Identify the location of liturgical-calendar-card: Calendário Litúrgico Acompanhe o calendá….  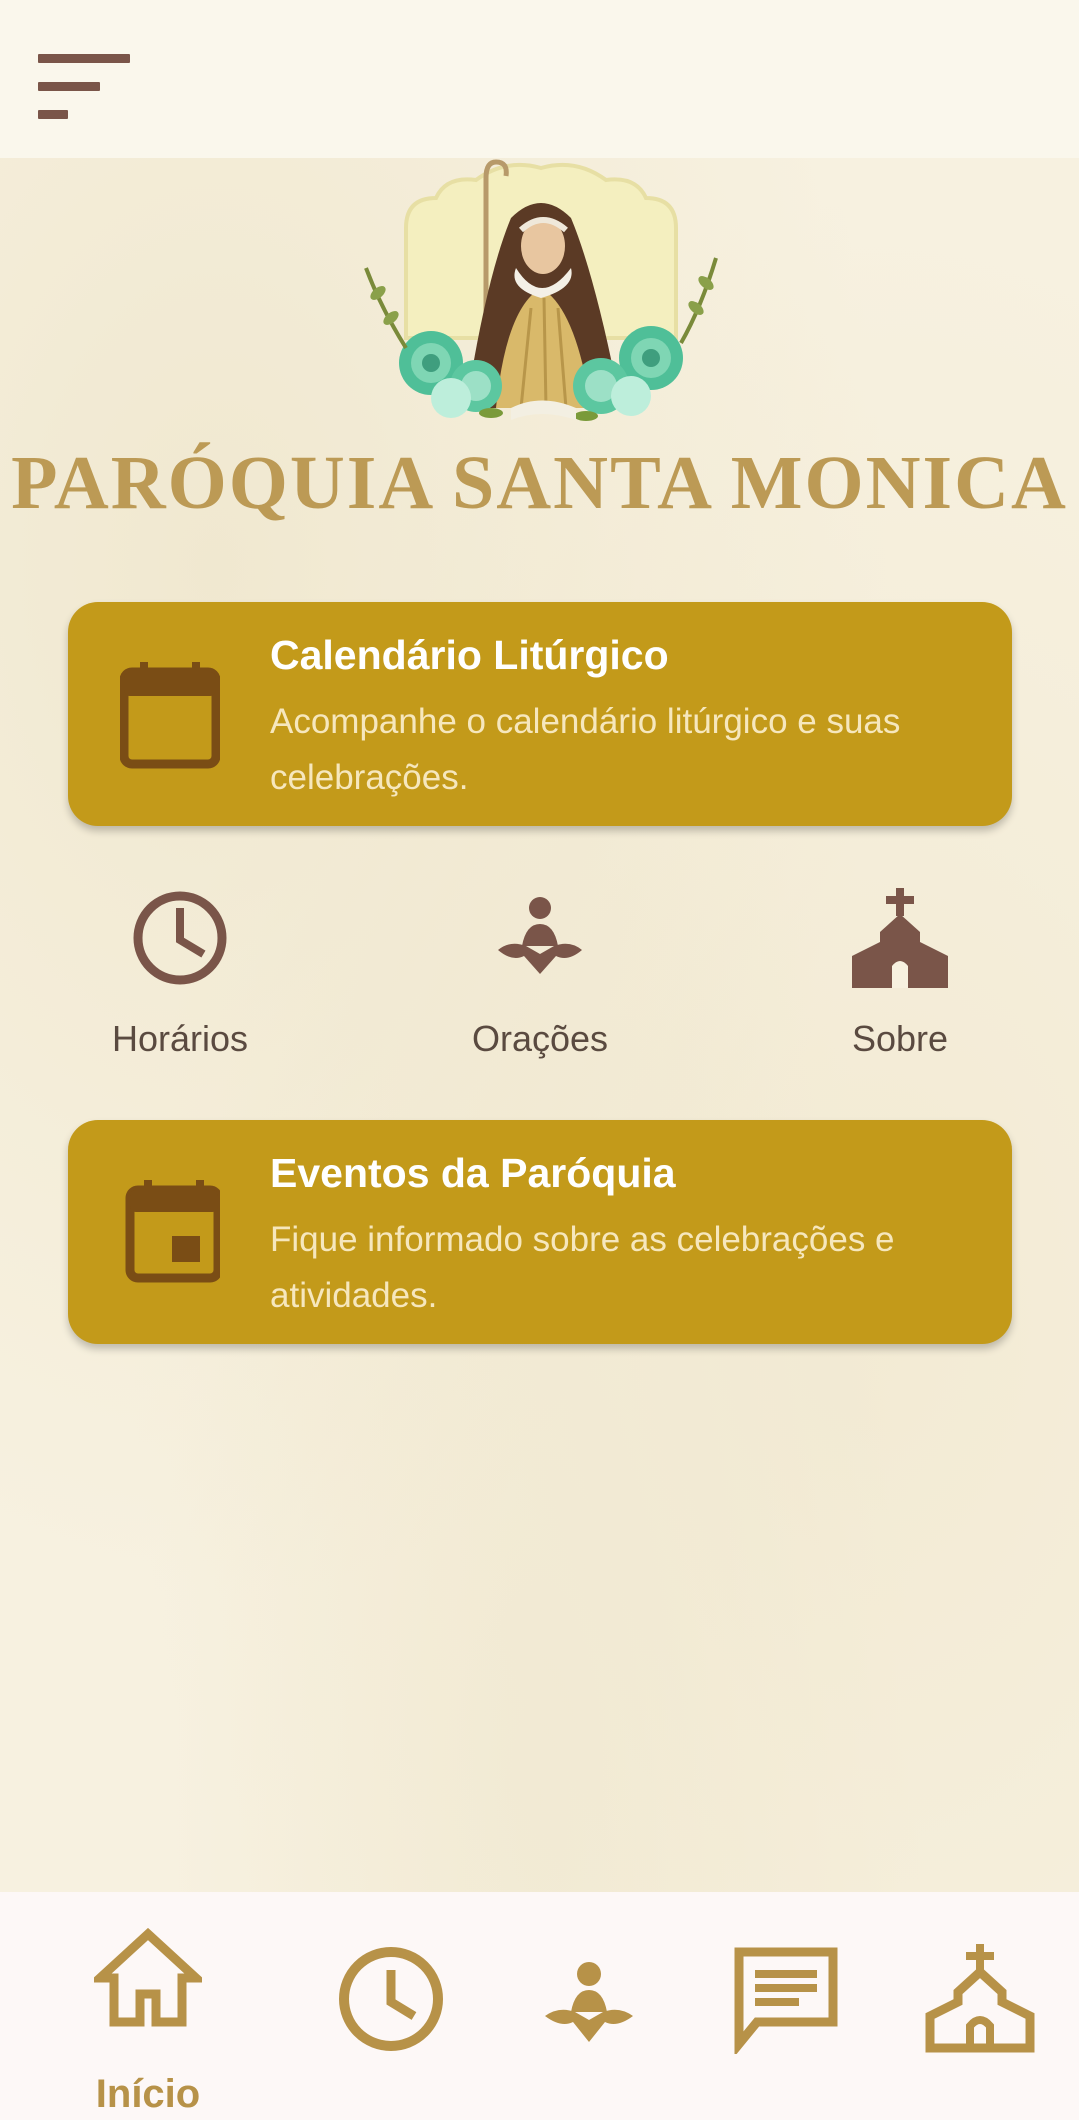
(540, 714).